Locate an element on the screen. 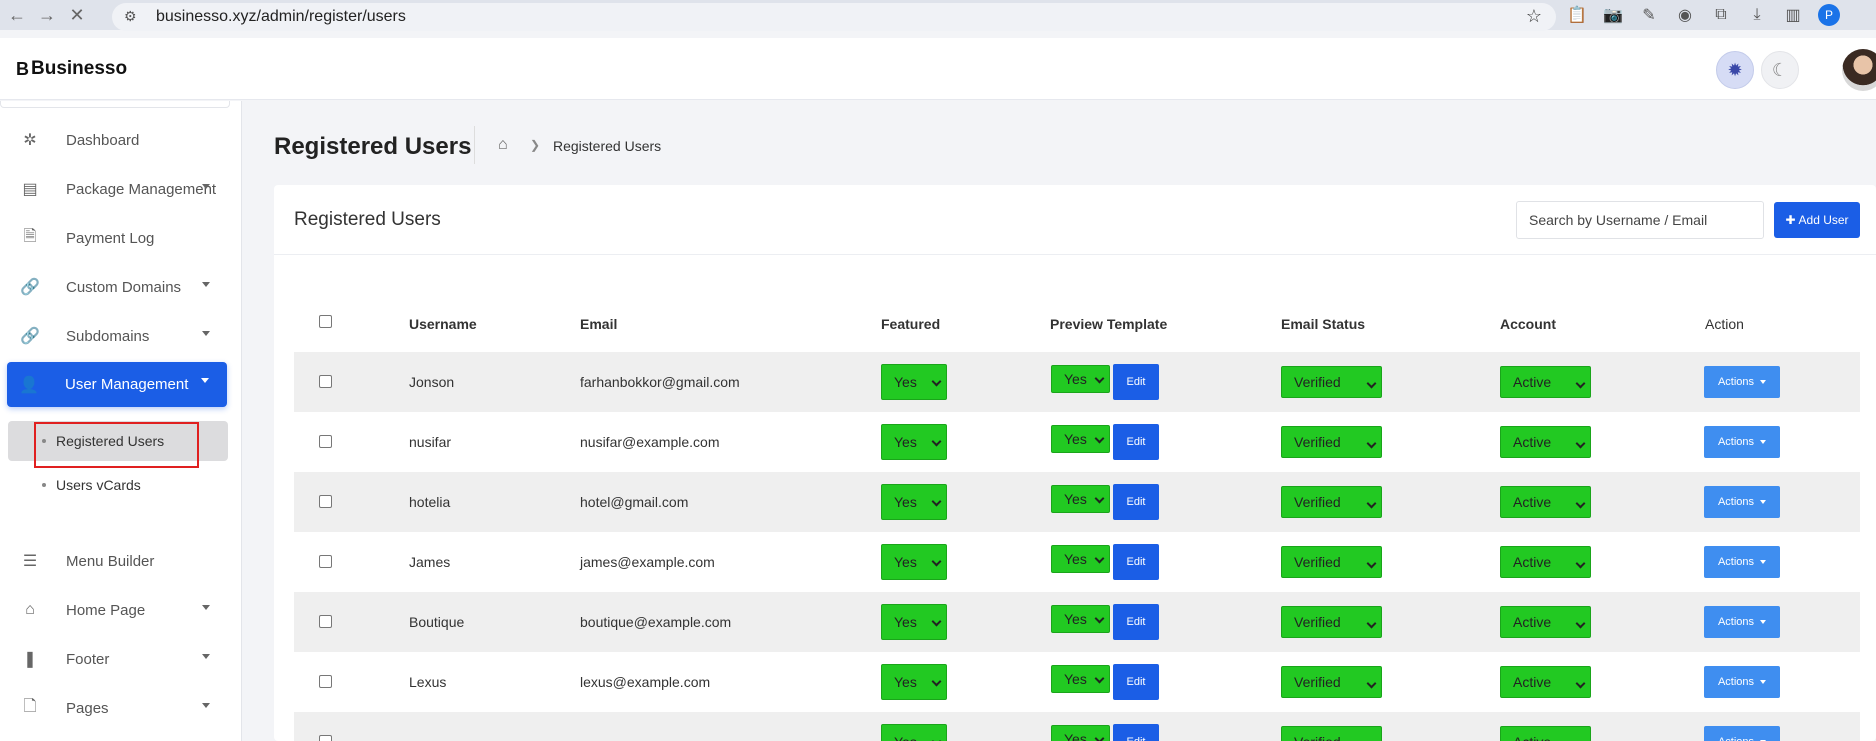 This screenshot has height=741, width=1876. back-icon: ← is located at coordinates (17, 15).